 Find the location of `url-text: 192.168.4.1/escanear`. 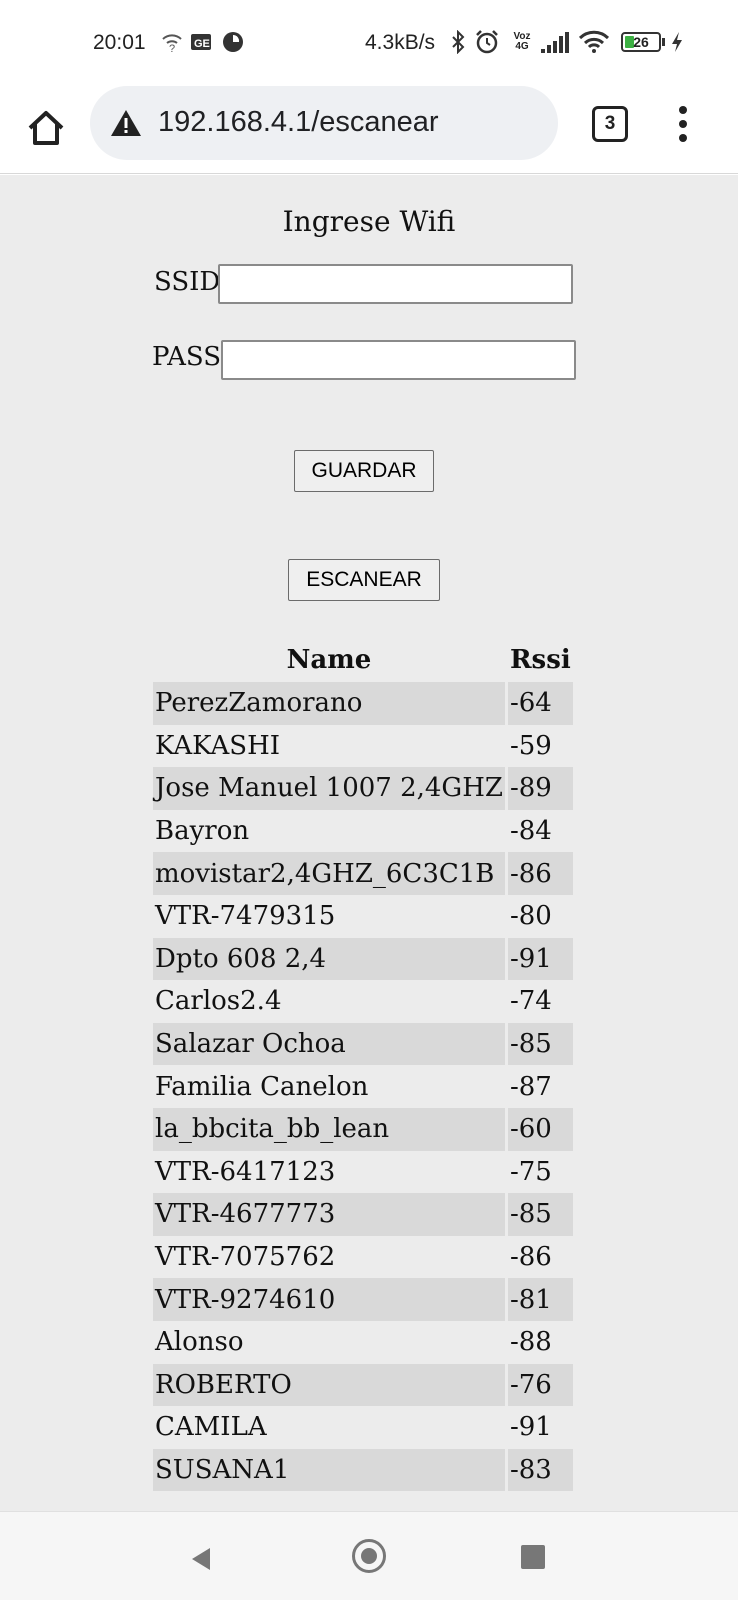

url-text: 192.168.4.1/escanear is located at coordinates (298, 122).